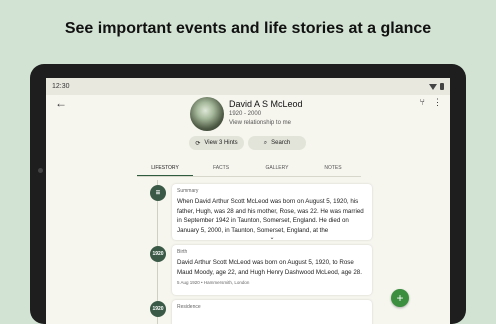 The image size is (496, 324). Describe the element at coordinates (189, 307) in the screenshot. I see `card-title: Residence` at that location.